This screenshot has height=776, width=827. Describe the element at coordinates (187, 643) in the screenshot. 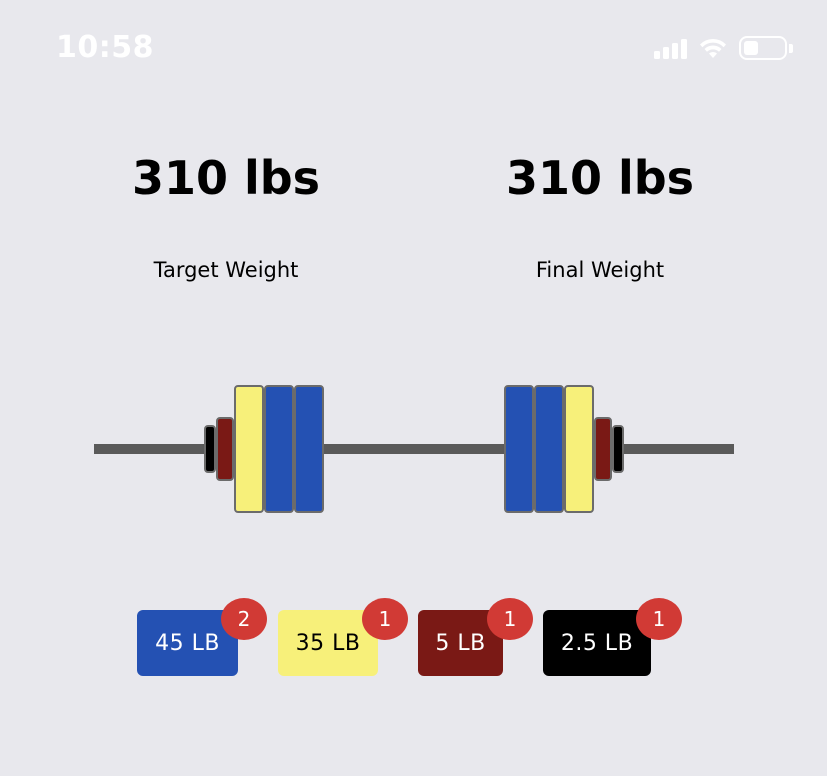

I see `plate-45lb-label: 45 LB` at that location.